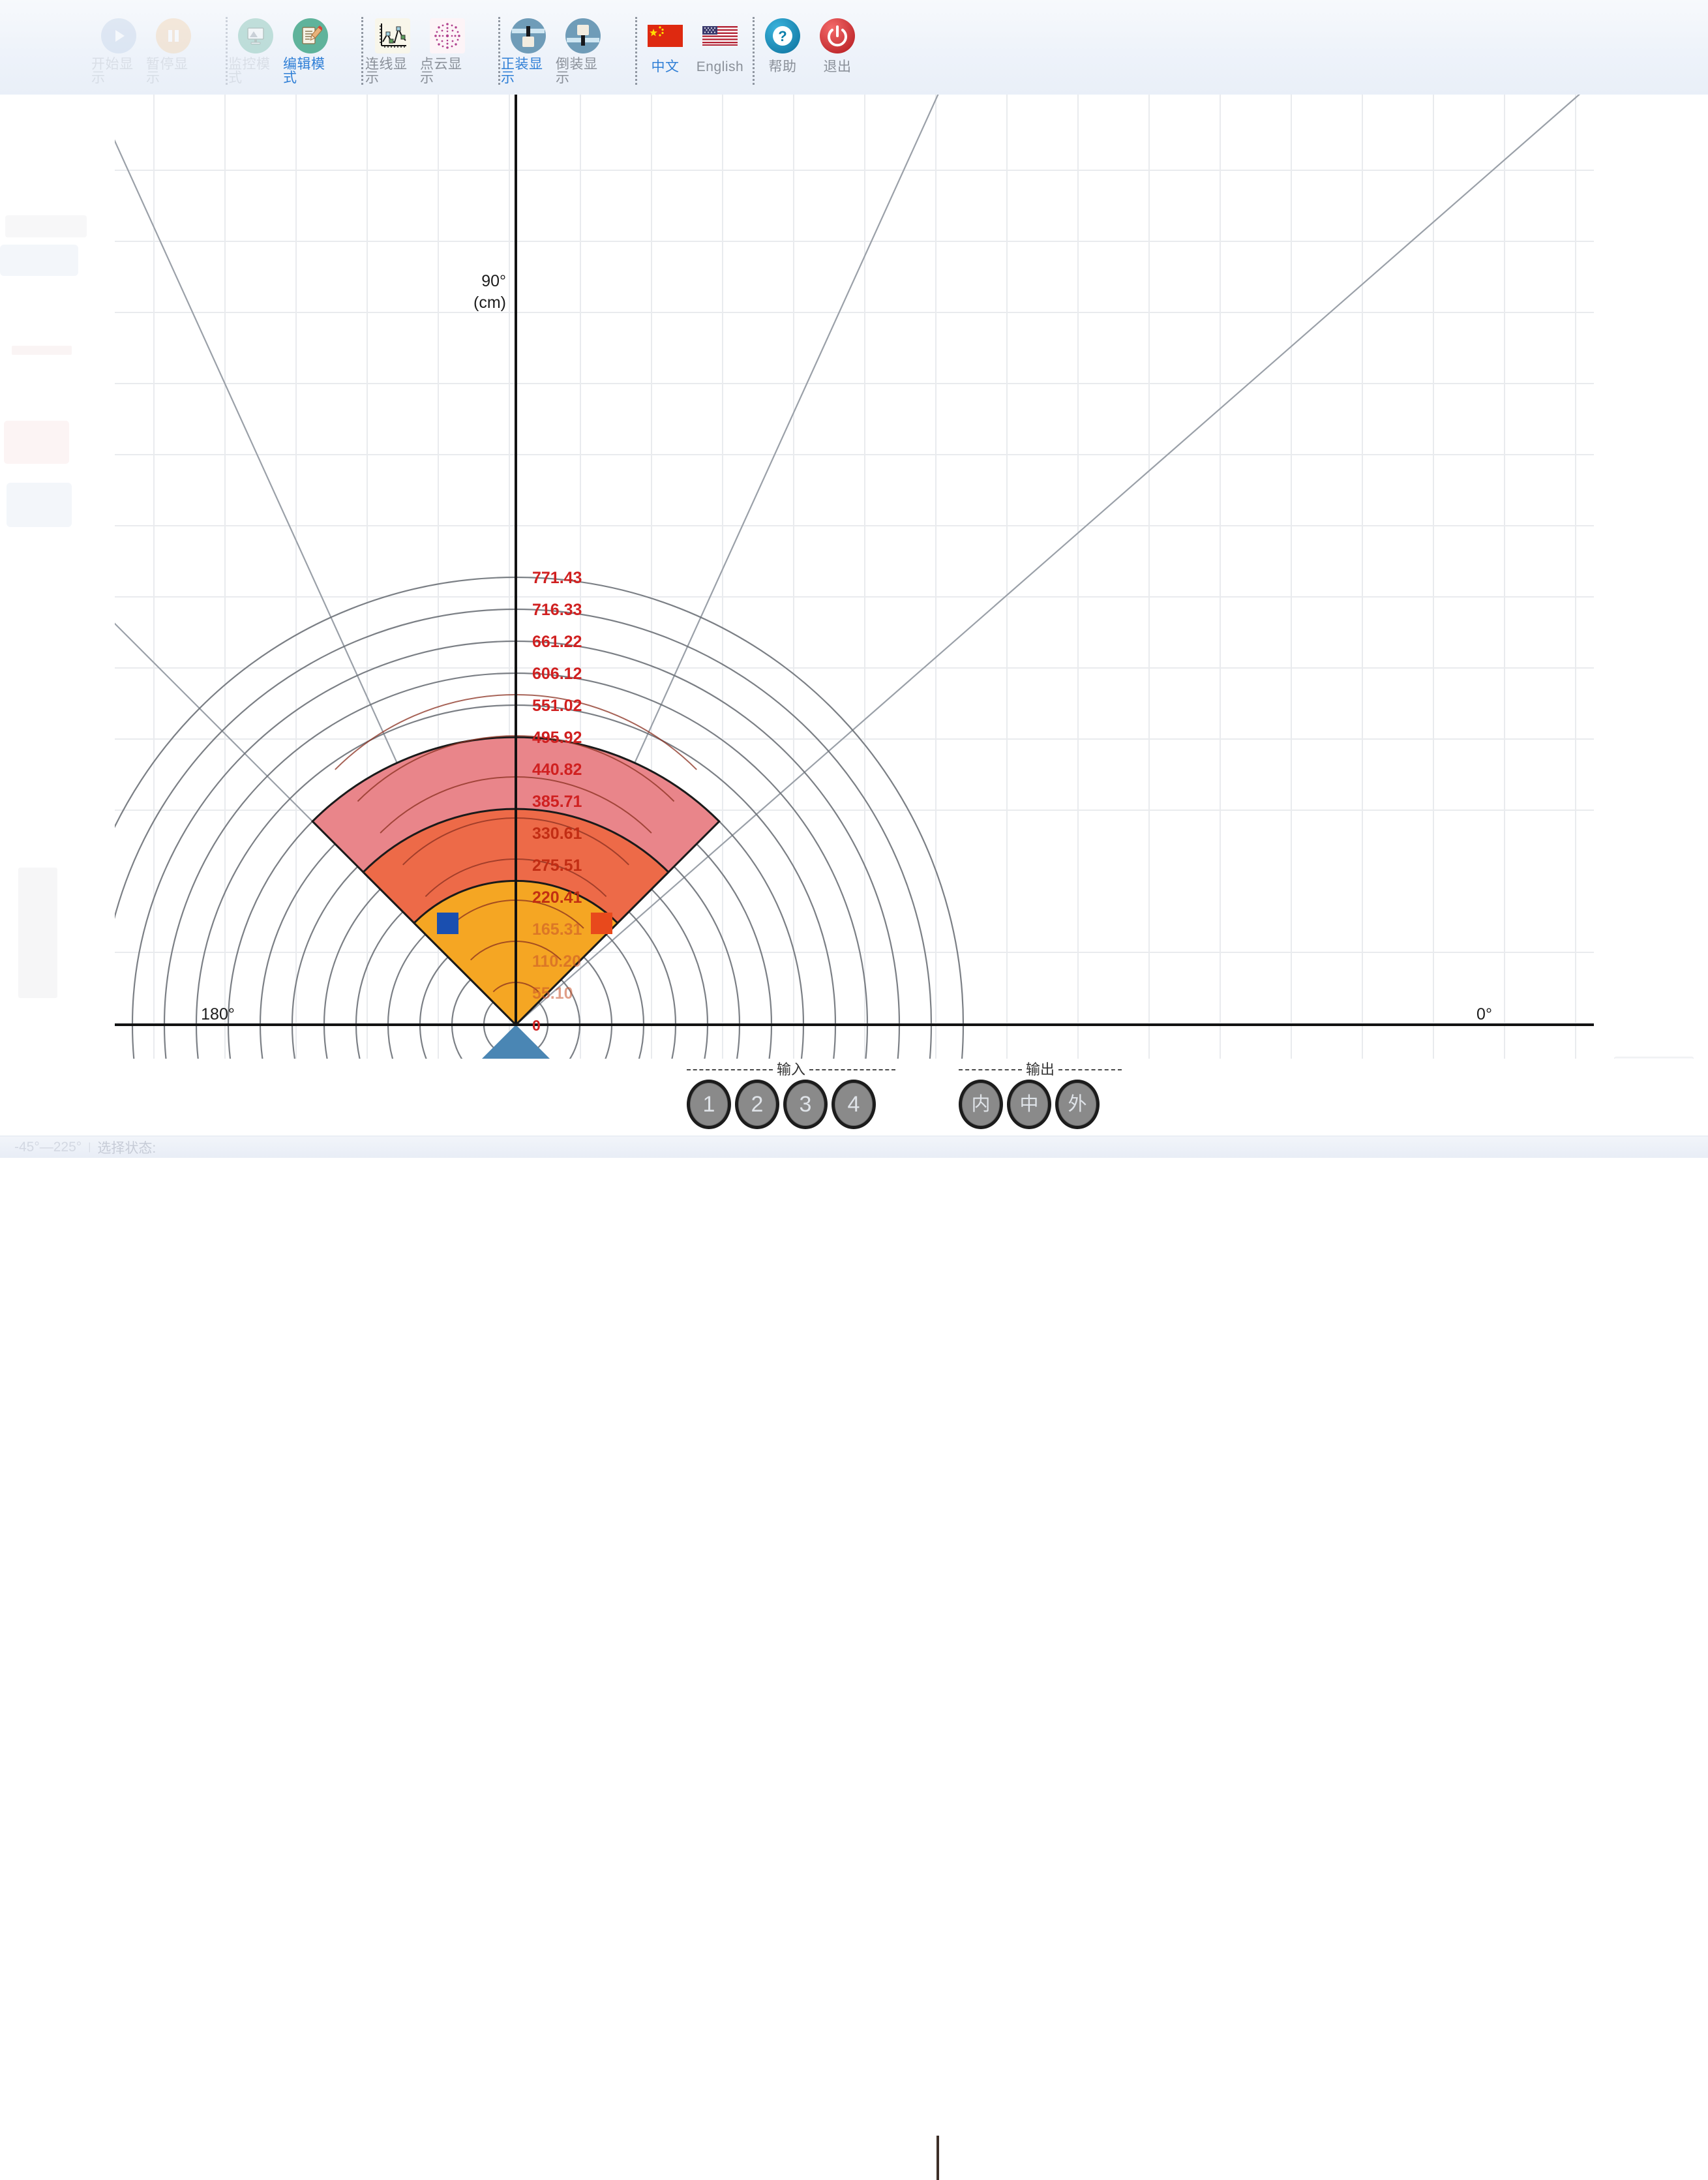 The height and width of the screenshot is (2180, 1708). I want to click on pause-display-button: 暂停显示, so click(173, 49).